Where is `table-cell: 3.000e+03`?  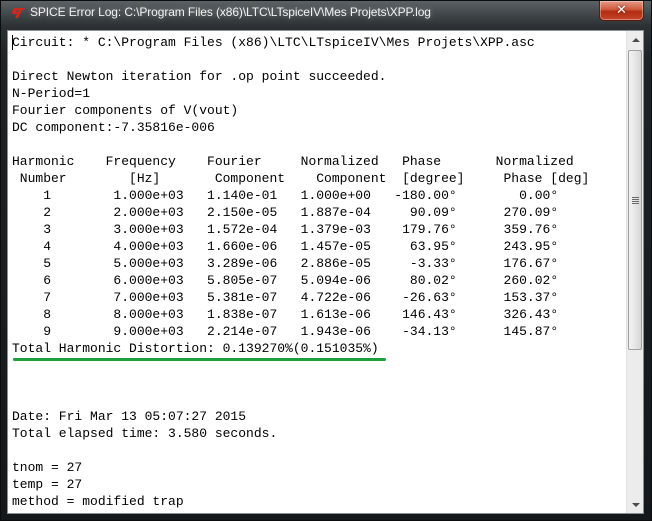
table-cell: 3.000e+03 is located at coordinates (117, 229).